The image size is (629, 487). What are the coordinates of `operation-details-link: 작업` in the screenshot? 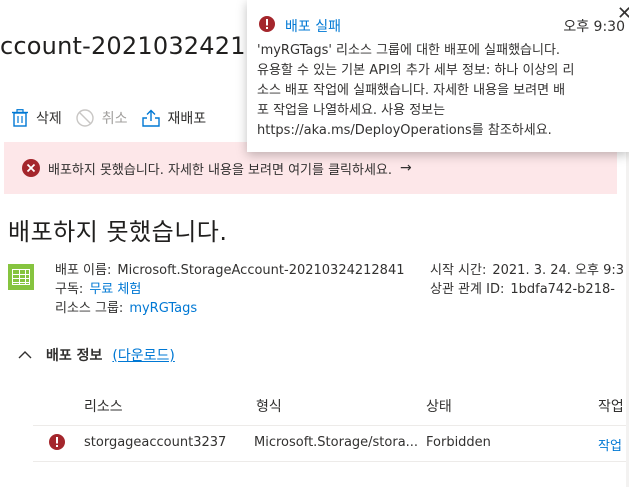 It's located at (610, 446).